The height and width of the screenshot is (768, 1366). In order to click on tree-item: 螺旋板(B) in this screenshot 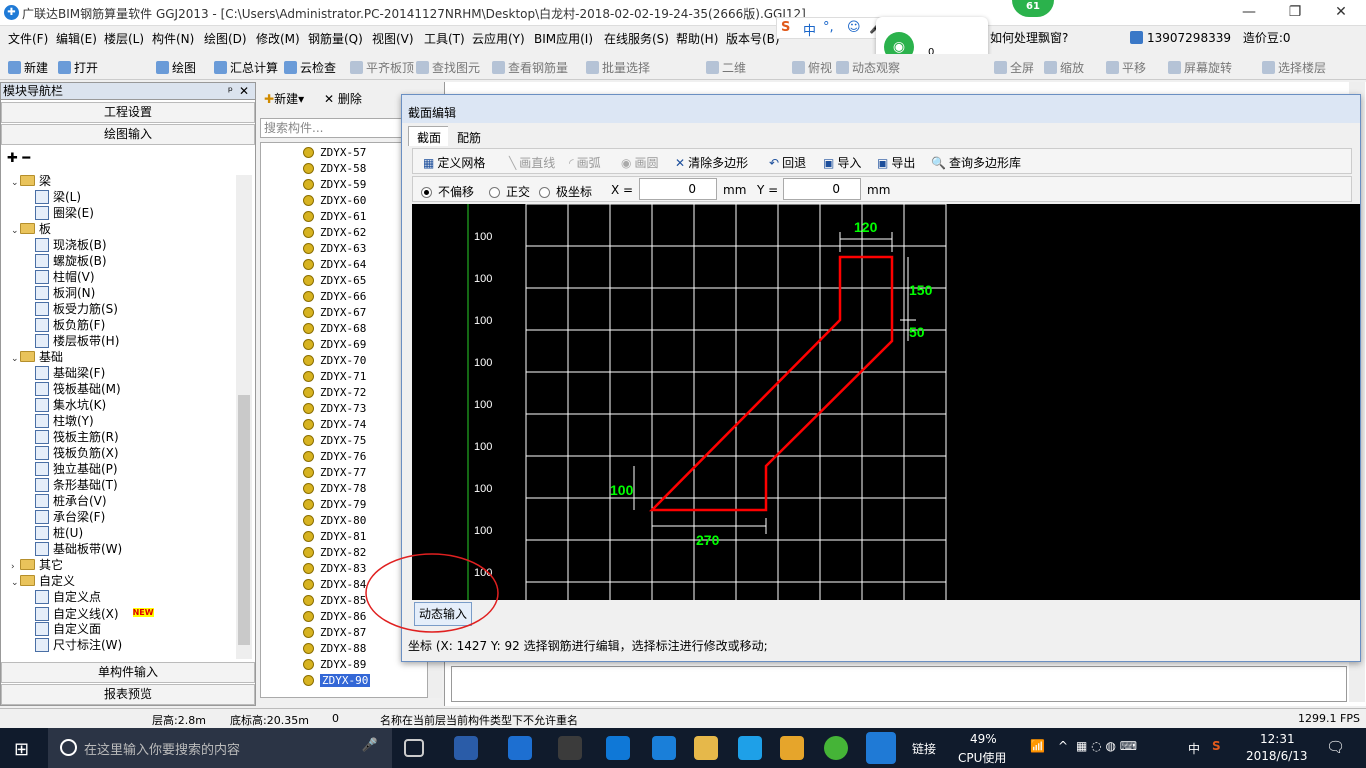, I will do `click(71, 261)`.